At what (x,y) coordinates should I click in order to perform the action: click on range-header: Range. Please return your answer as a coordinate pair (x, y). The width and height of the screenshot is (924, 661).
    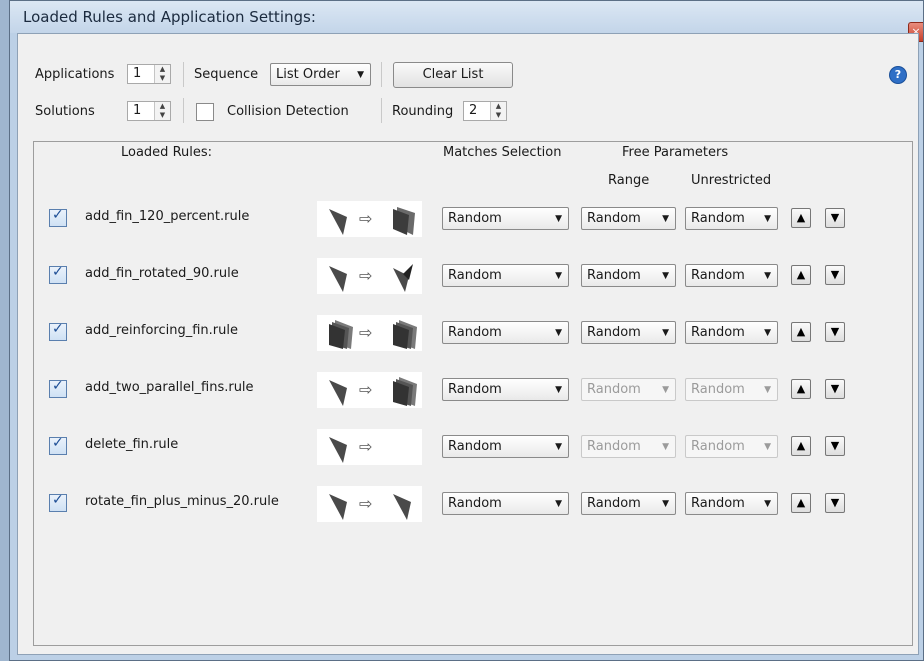
    Looking at the image, I should click on (629, 180).